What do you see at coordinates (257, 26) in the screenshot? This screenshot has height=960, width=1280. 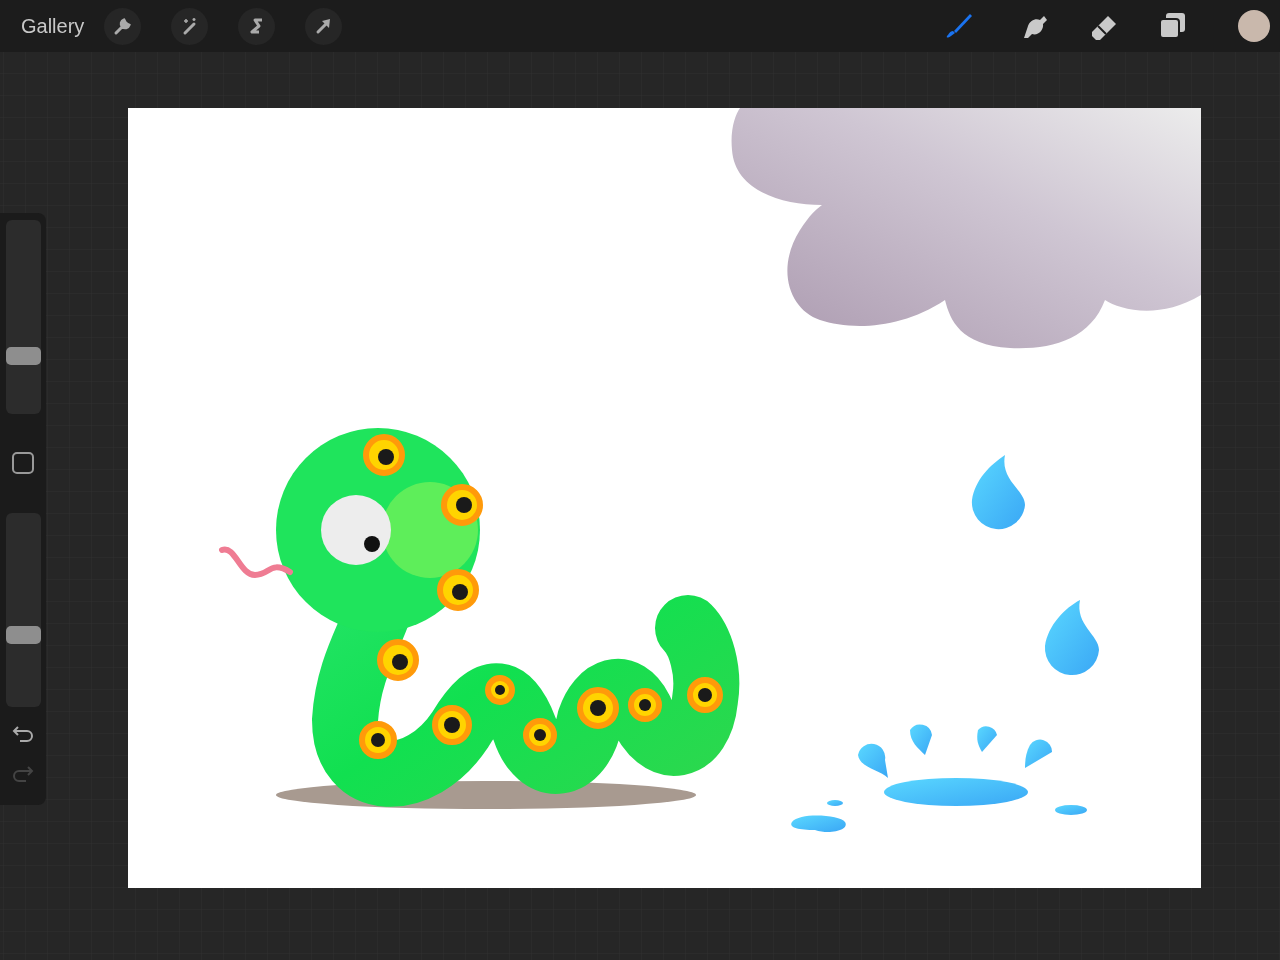 I see `selection-icon` at bounding box center [257, 26].